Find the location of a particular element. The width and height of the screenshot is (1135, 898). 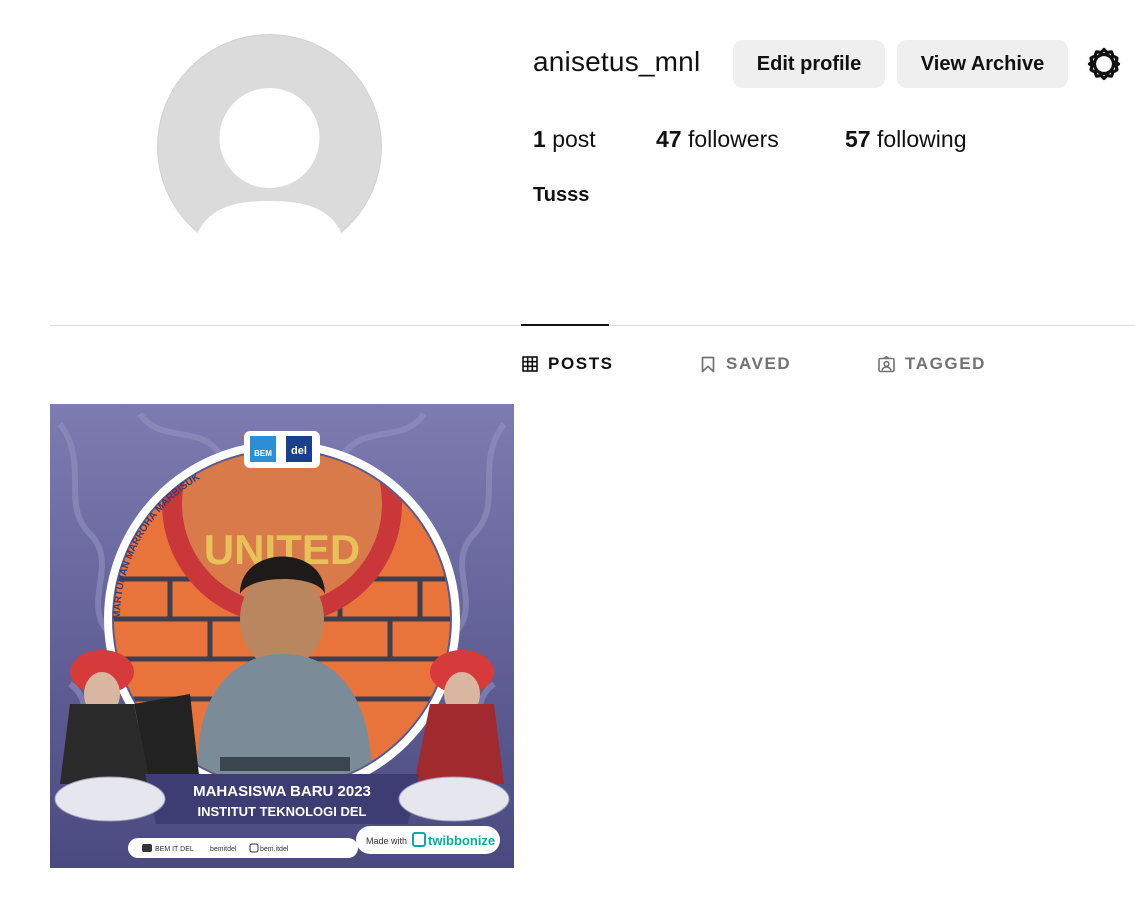

profile-avatar is located at coordinates (269, 146).